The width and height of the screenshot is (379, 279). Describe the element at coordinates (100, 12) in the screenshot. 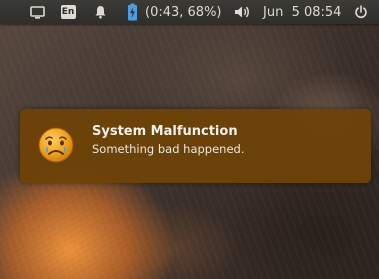

I see `bell-icon` at that location.